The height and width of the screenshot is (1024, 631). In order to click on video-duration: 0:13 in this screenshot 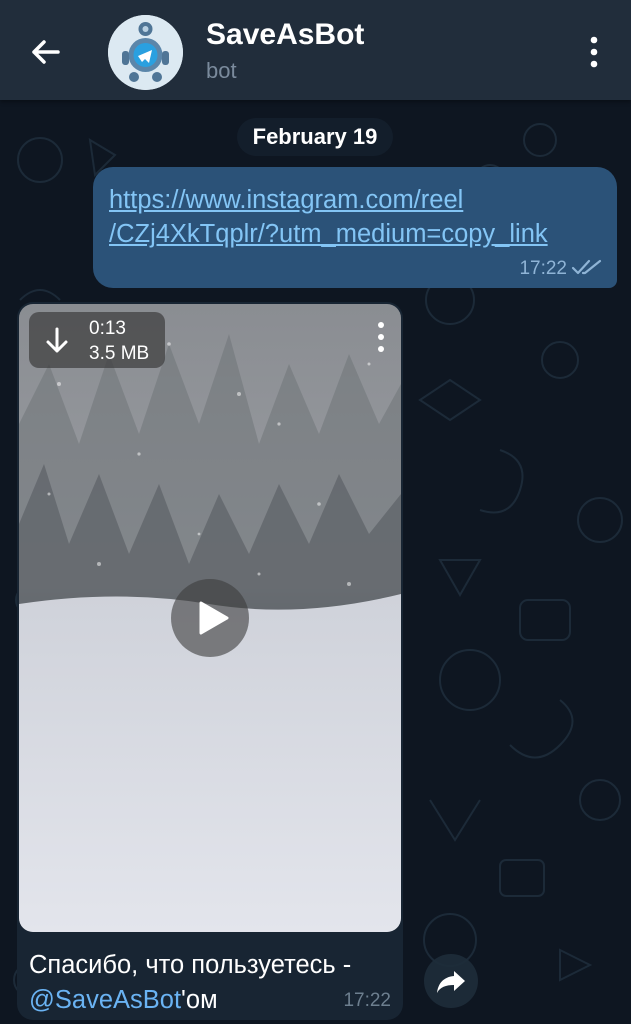, I will do `click(107, 328)`.